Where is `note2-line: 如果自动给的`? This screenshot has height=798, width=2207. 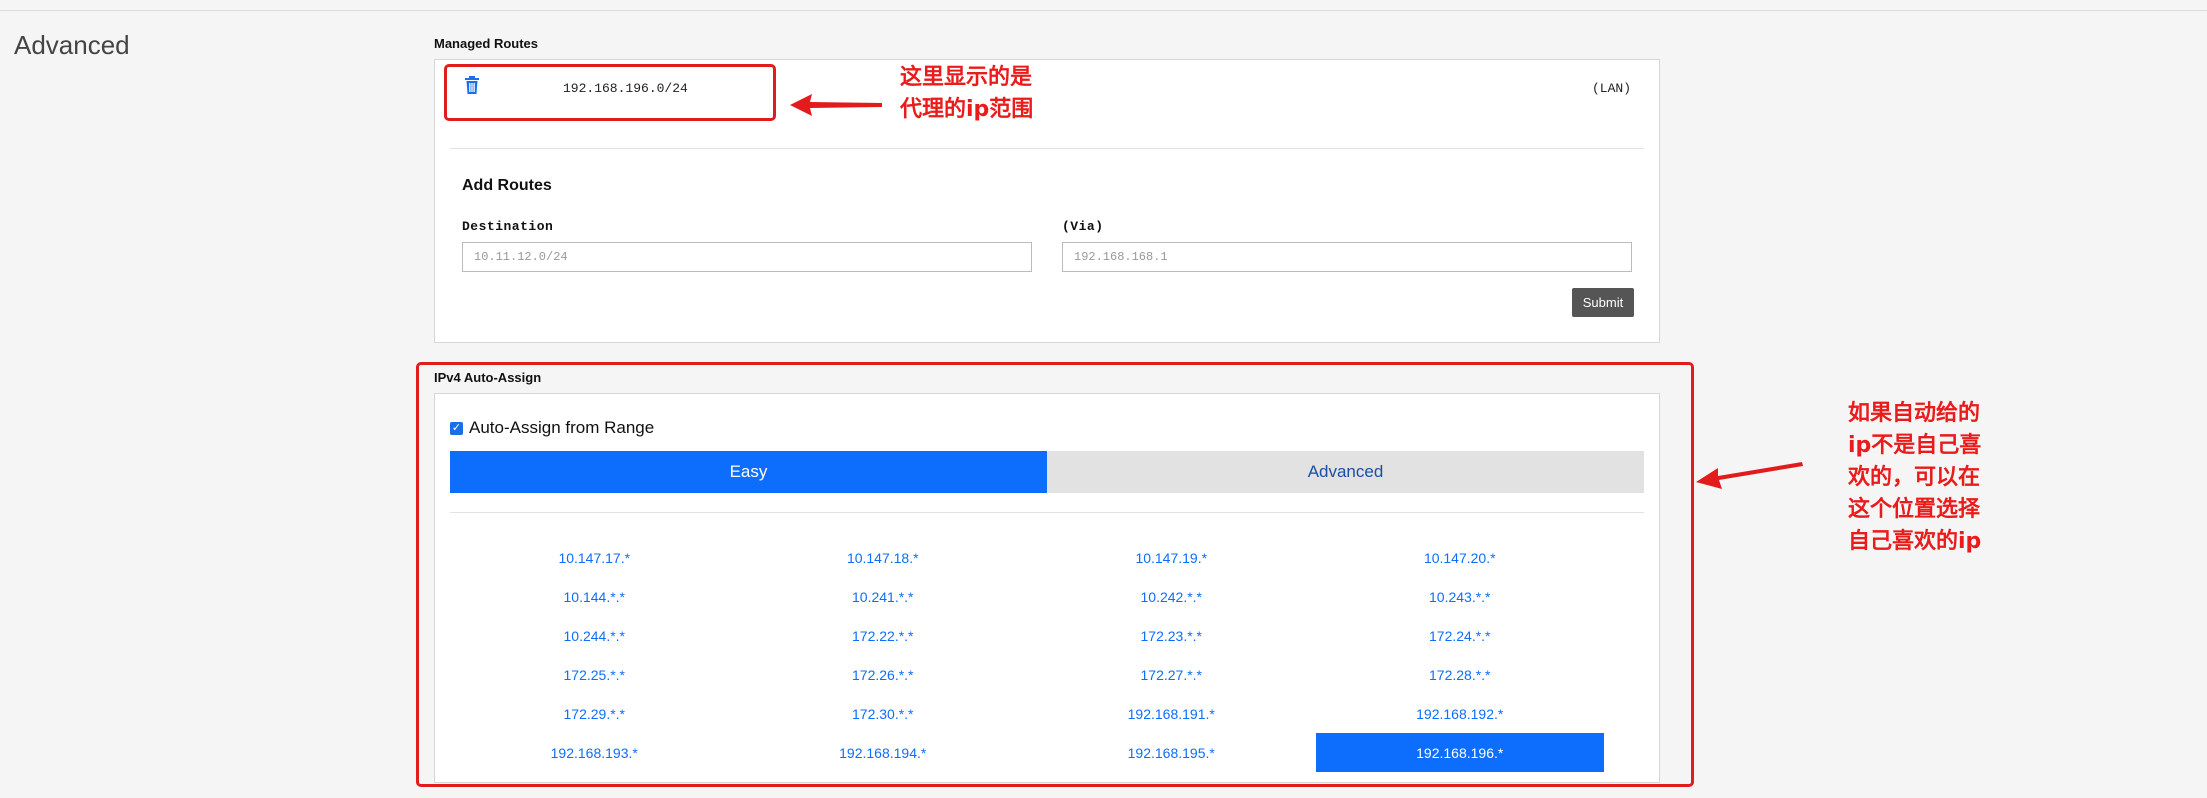
note2-line: 如果自动给的 is located at coordinates (1914, 413).